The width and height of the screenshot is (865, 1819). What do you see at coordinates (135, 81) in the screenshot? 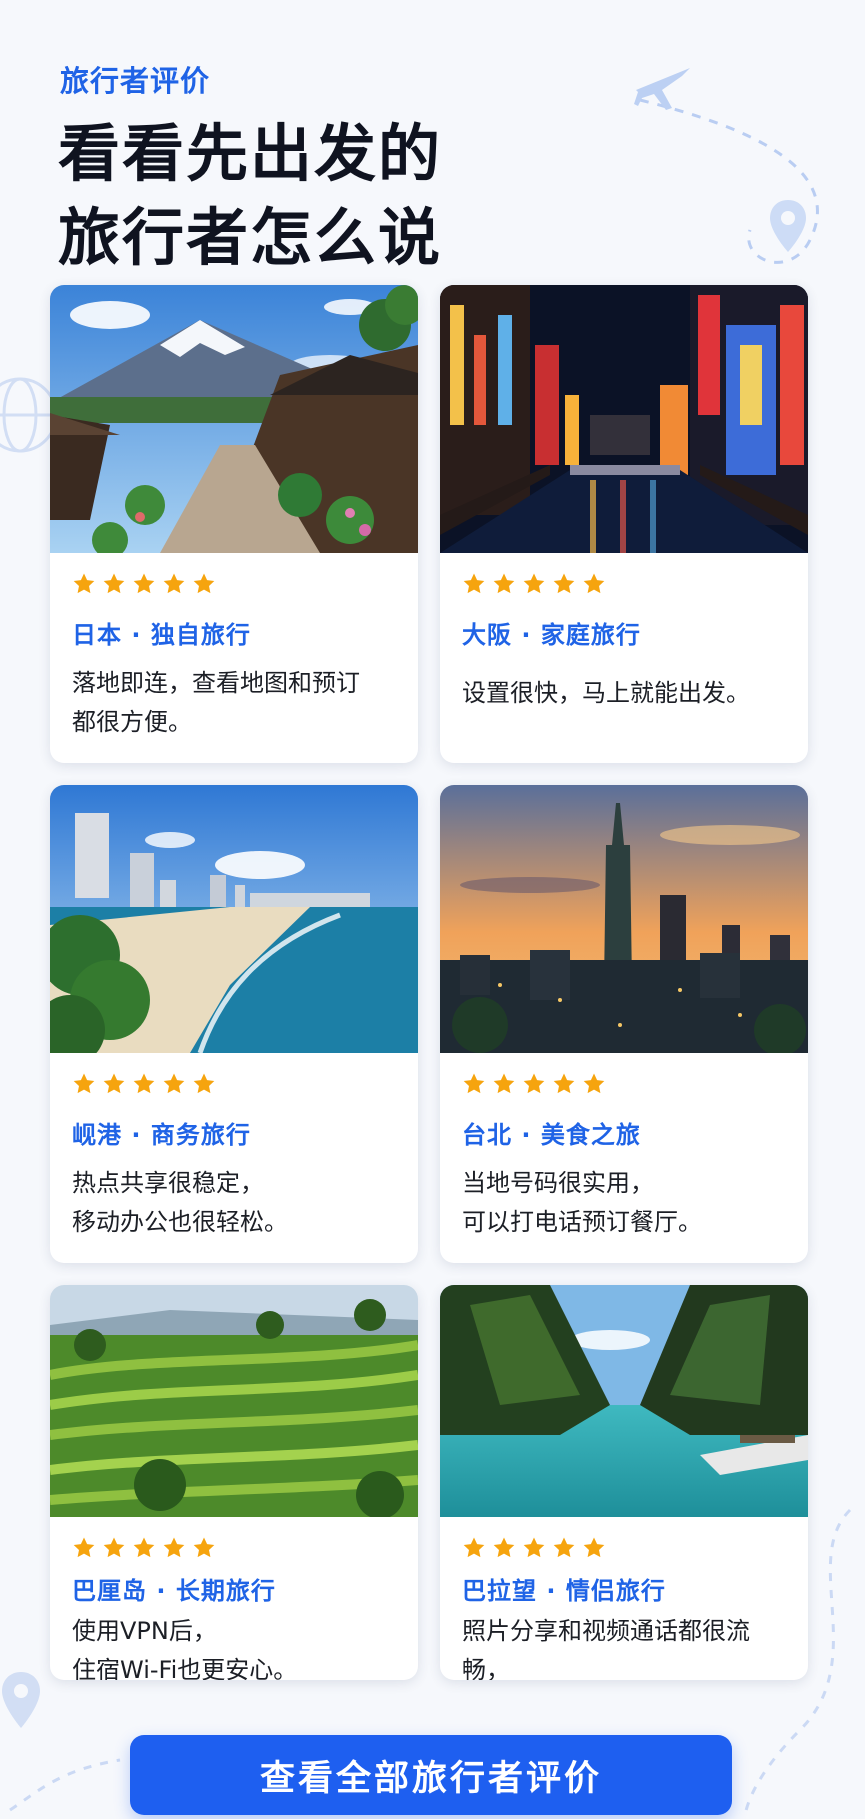
I see `section-eyebrow: 旅行者评价` at bounding box center [135, 81].